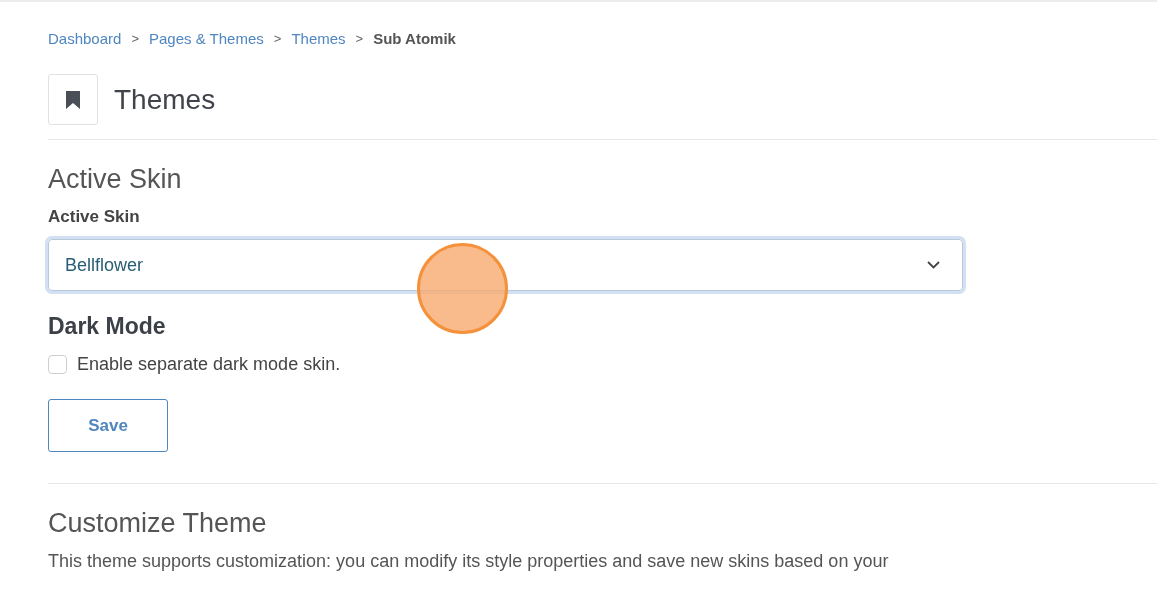 This screenshot has width=1157, height=615. What do you see at coordinates (318, 38) in the screenshot?
I see `breadcrumb-link: Themes` at bounding box center [318, 38].